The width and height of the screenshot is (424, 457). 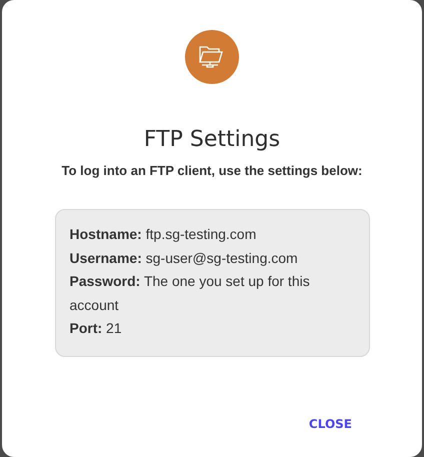 What do you see at coordinates (212, 171) in the screenshot?
I see `instruction-text: To log into an FTP client, use the settings below:` at bounding box center [212, 171].